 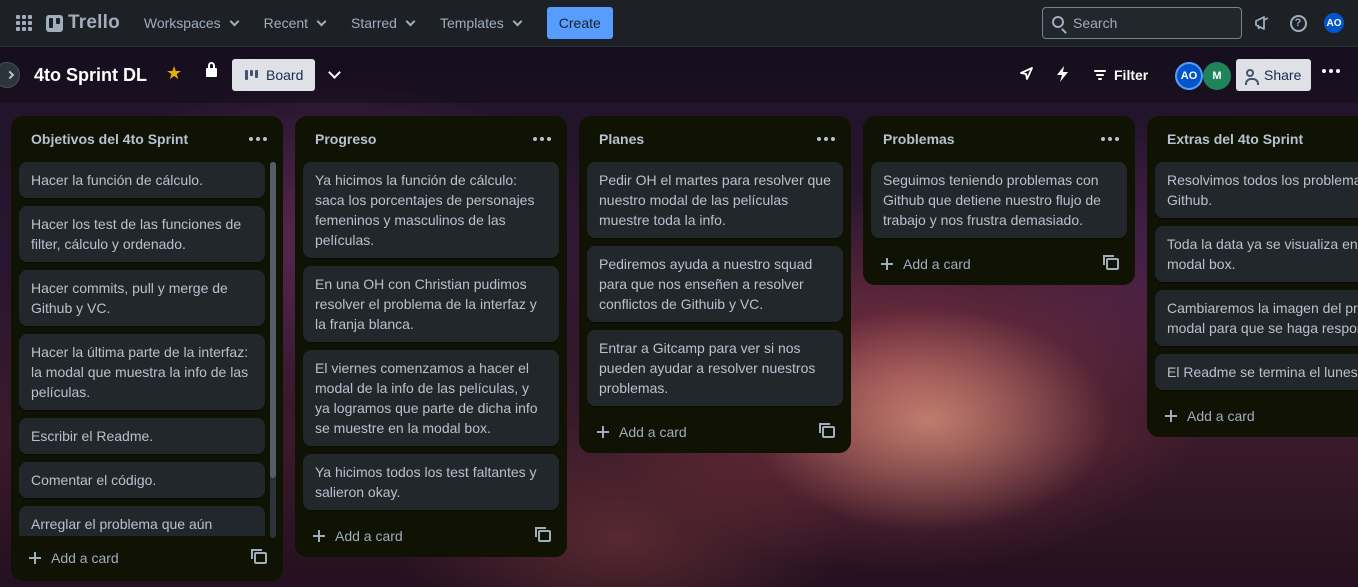 I want to click on list-title: Progreso, so click(x=345, y=139).